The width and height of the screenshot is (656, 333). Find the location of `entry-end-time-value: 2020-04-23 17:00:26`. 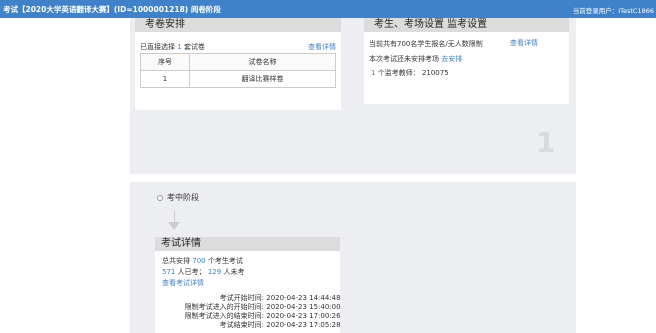

entry-end-time-value: 2020-04-23 17:00:26 is located at coordinates (303, 316).